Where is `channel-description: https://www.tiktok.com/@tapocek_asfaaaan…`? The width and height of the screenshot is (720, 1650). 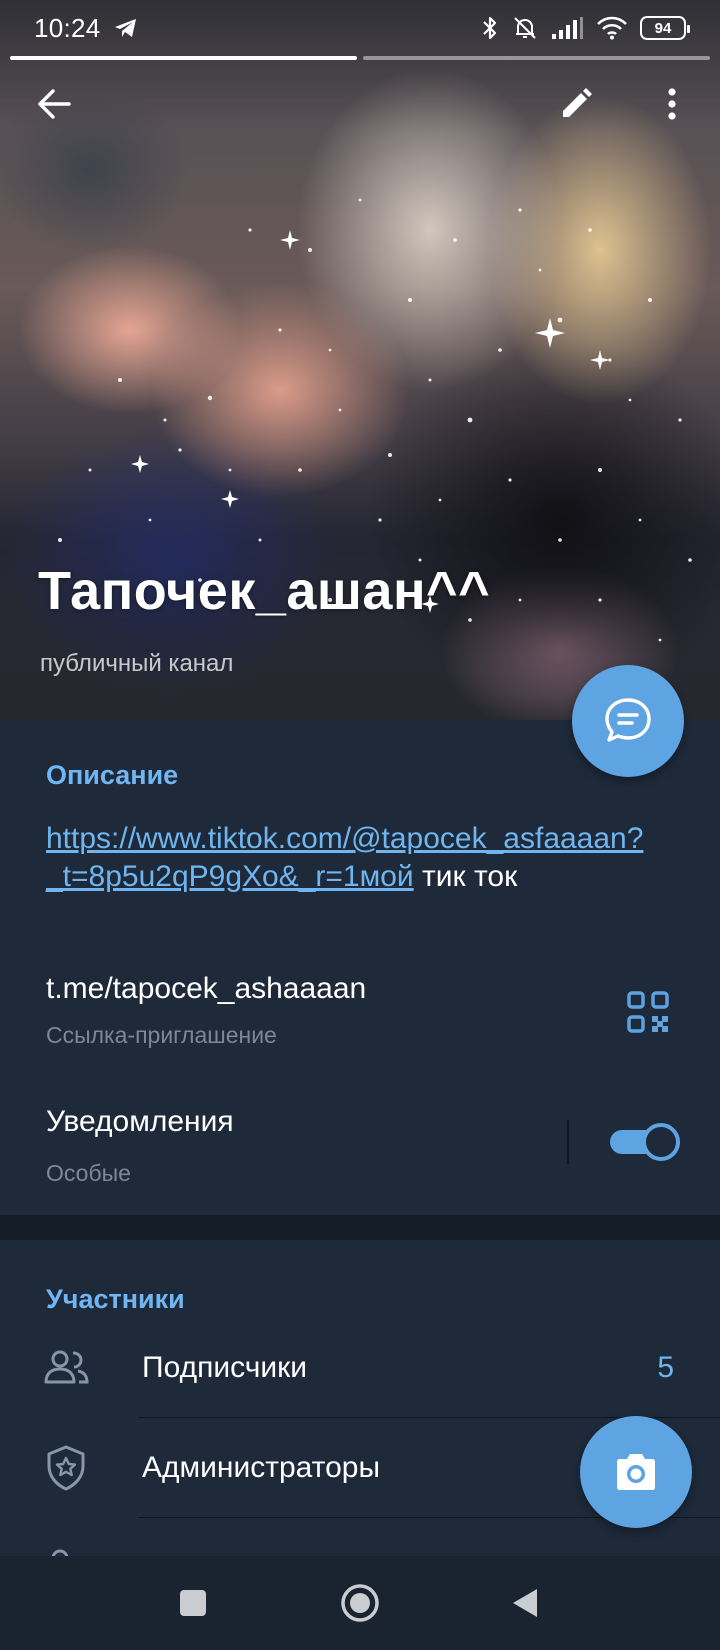
channel-description: https://www.tiktok.com/@tapocek_asfaaaan… is located at coordinates (366, 858).